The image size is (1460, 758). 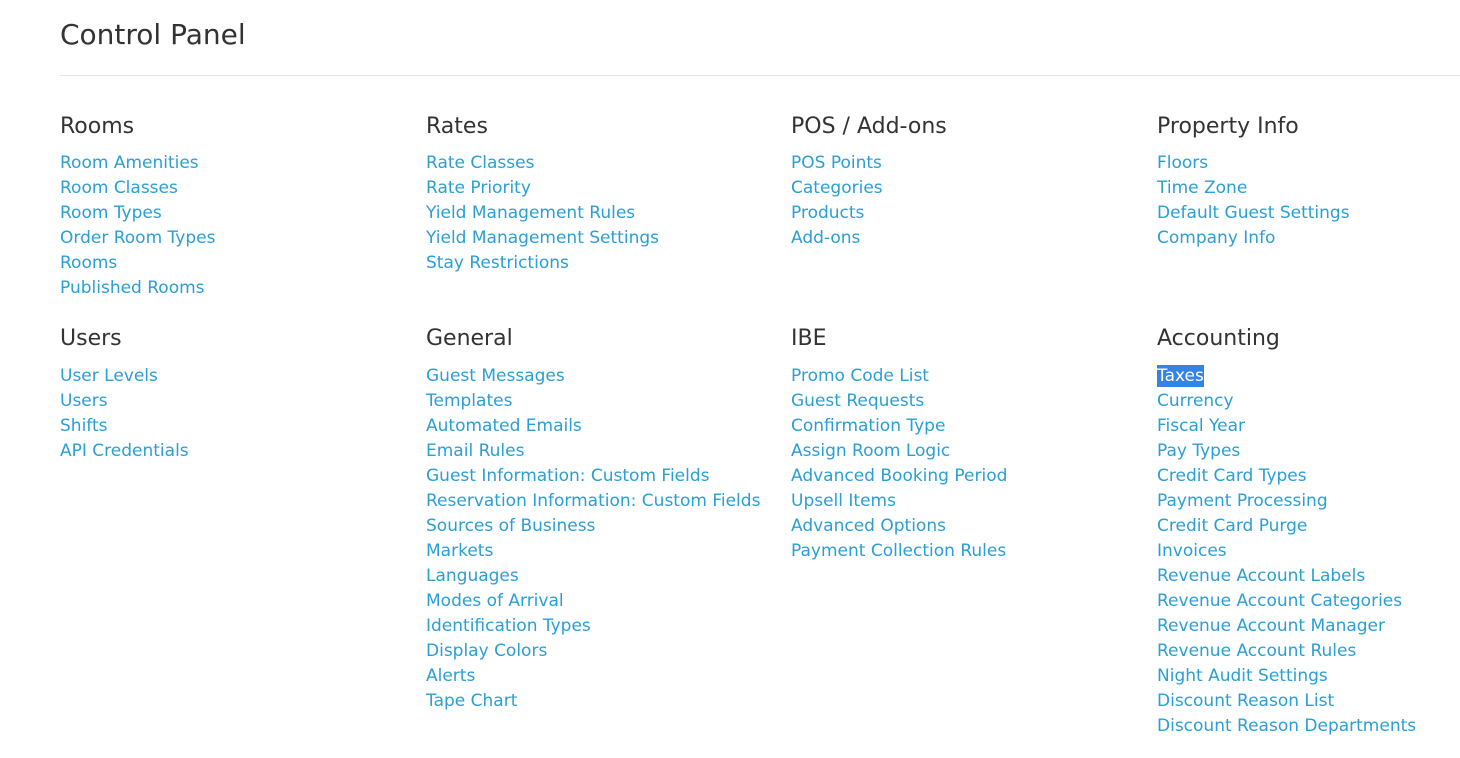 What do you see at coordinates (1232, 476) in the screenshot?
I see `link-credit-card-types: Credit Card Types` at bounding box center [1232, 476].